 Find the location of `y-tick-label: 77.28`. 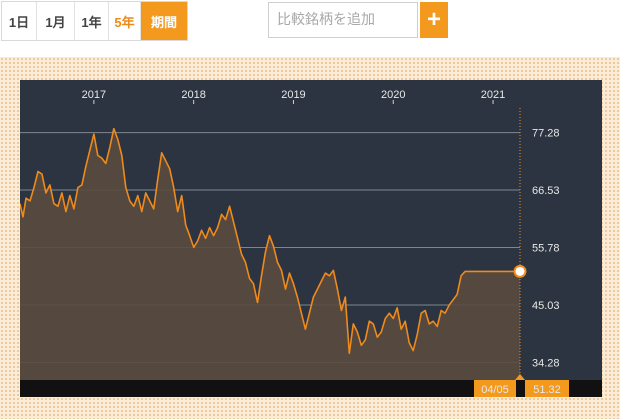

y-tick-label: 77.28 is located at coordinates (546, 134).